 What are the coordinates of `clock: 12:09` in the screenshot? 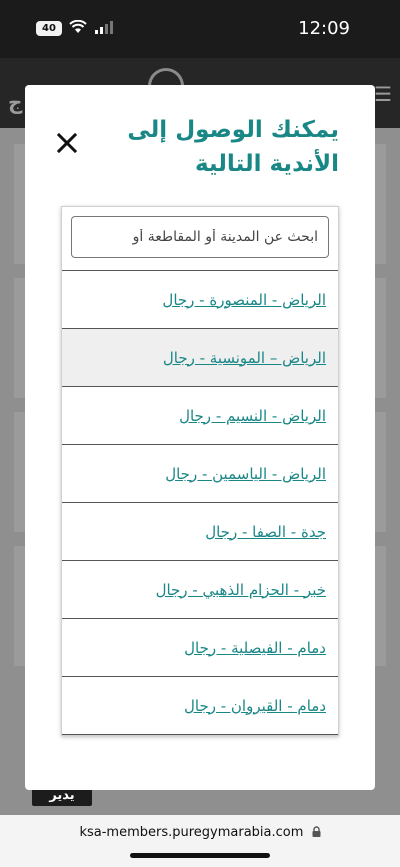 It's located at (324, 28).